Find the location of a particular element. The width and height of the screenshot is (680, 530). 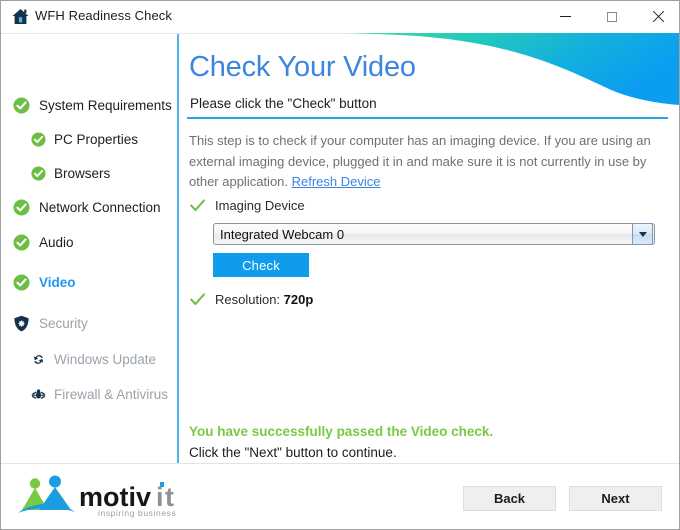

maximize-button is located at coordinates (612, 16).